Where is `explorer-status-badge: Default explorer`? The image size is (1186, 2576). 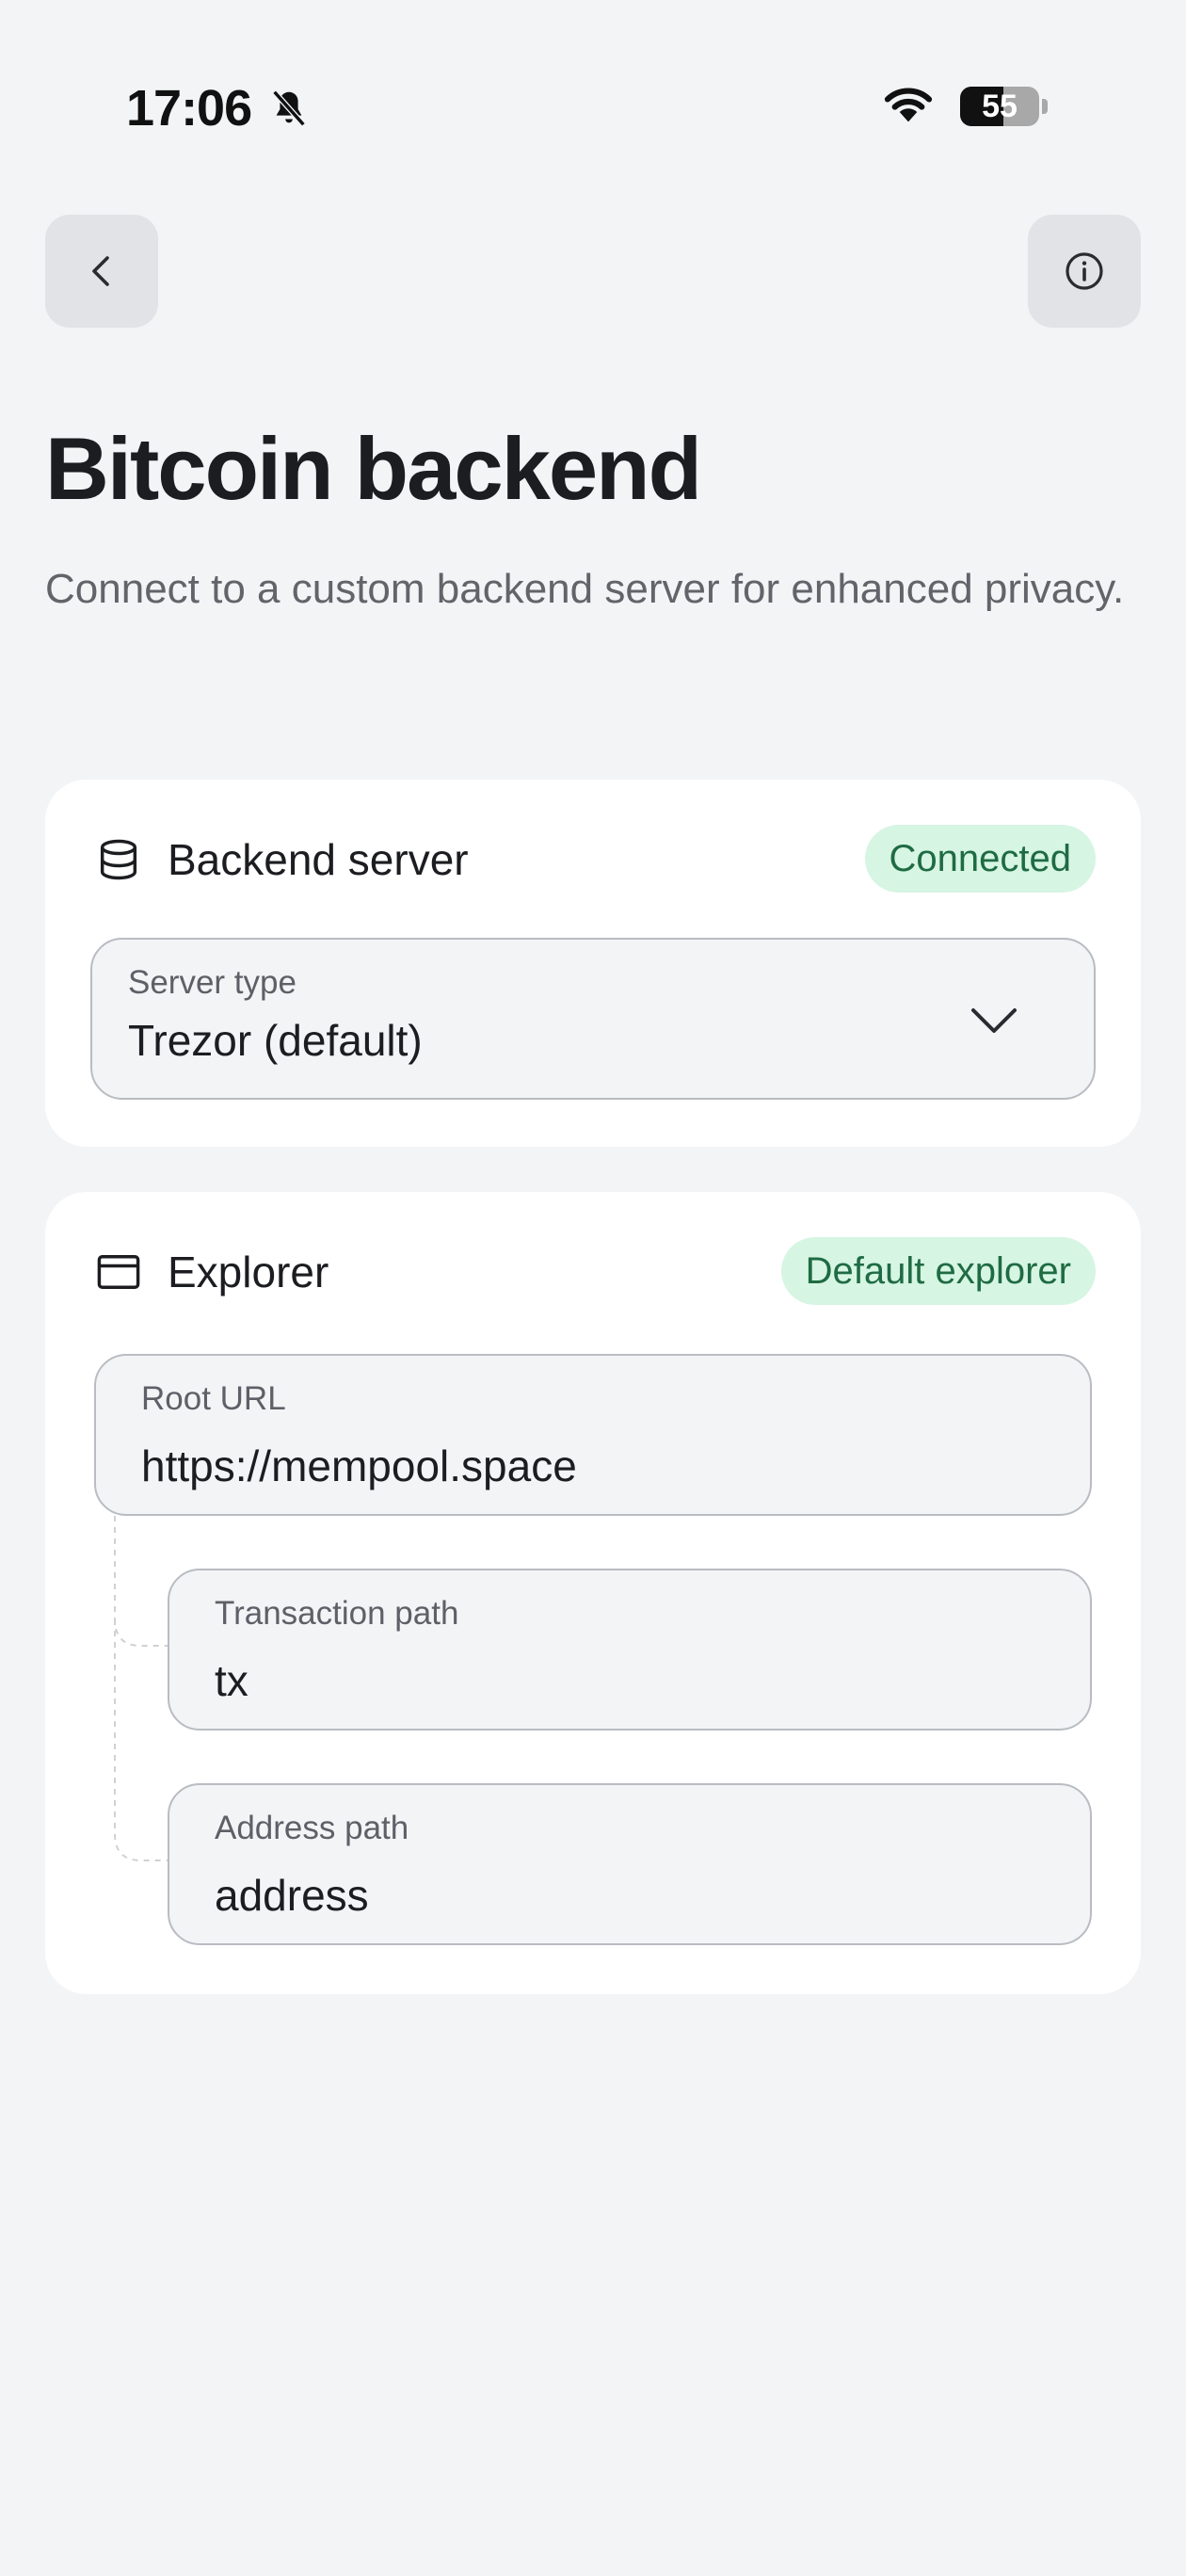
explorer-status-badge: Default explorer is located at coordinates (938, 1271).